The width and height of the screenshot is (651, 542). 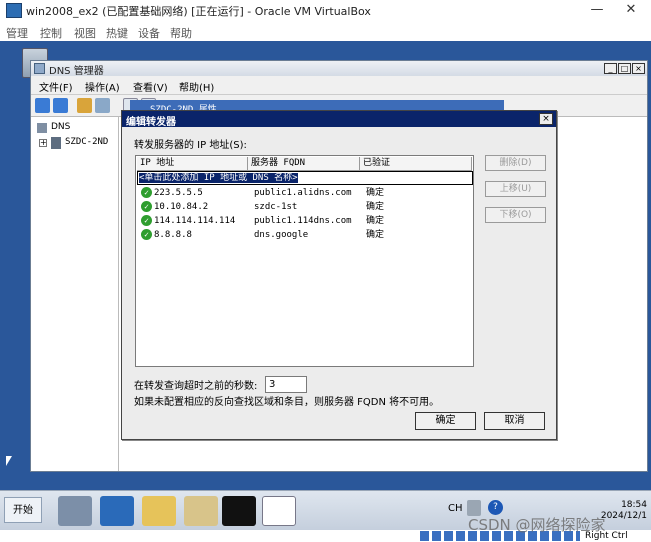 What do you see at coordinates (339, 68) in the screenshot?
I see `dns-manager-titlebar` at bounding box center [339, 68].